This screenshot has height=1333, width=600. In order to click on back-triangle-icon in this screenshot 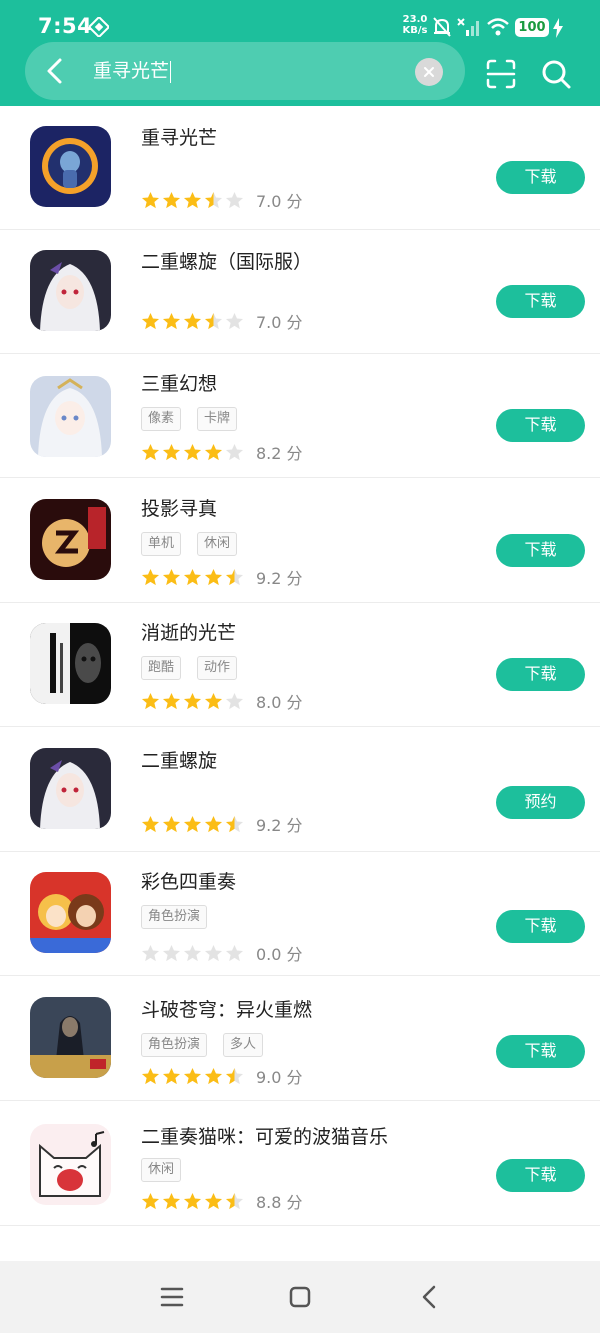, I will do `click(430, 1297)`.